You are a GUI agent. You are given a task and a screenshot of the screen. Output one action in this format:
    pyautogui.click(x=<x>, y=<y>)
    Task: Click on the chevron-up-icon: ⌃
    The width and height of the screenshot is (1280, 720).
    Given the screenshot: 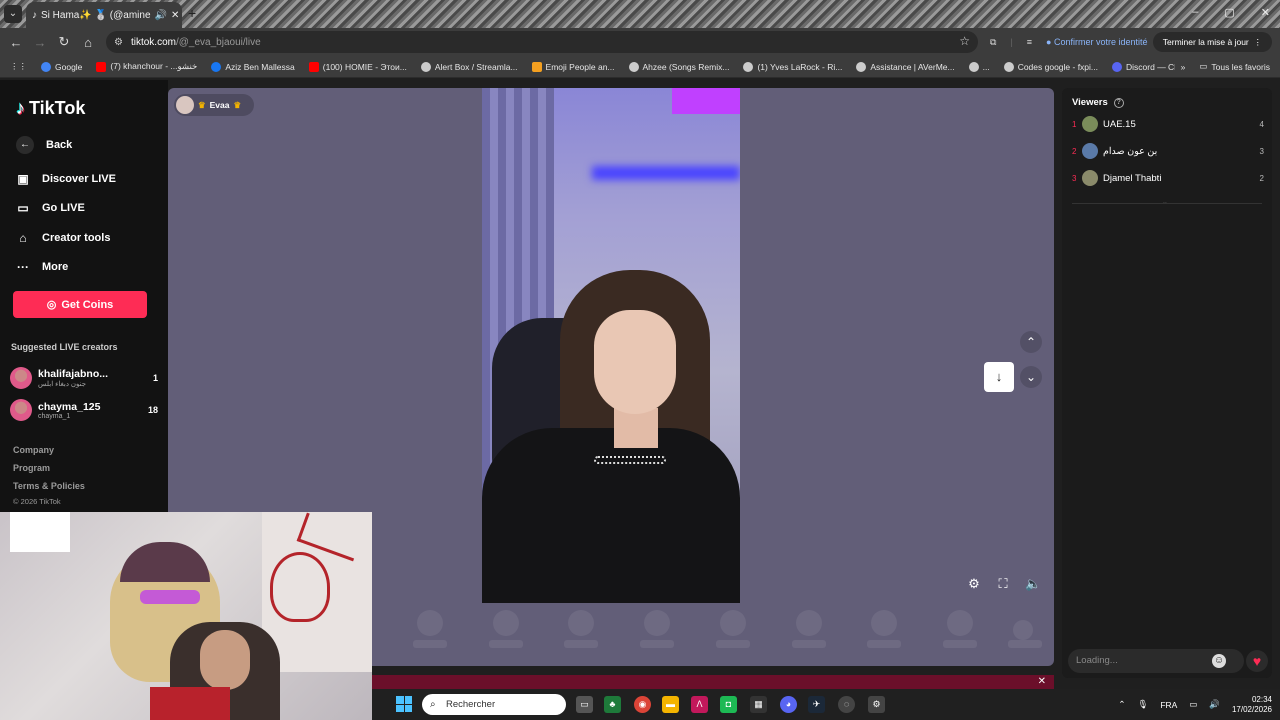 What is the action you would take?
    pyautogui.click(x=1121, y=704)
    